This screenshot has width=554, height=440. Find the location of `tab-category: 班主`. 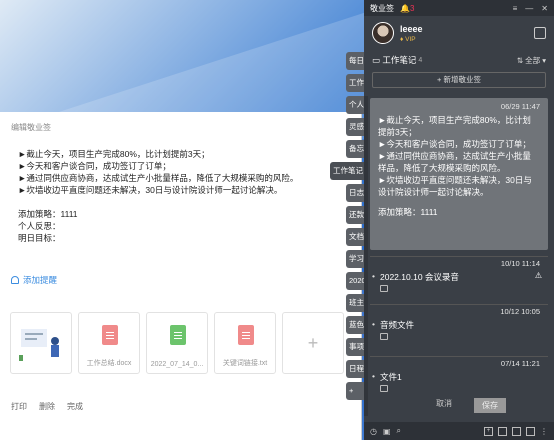

tab-category: 班主 is located at coordinates (356, 303).